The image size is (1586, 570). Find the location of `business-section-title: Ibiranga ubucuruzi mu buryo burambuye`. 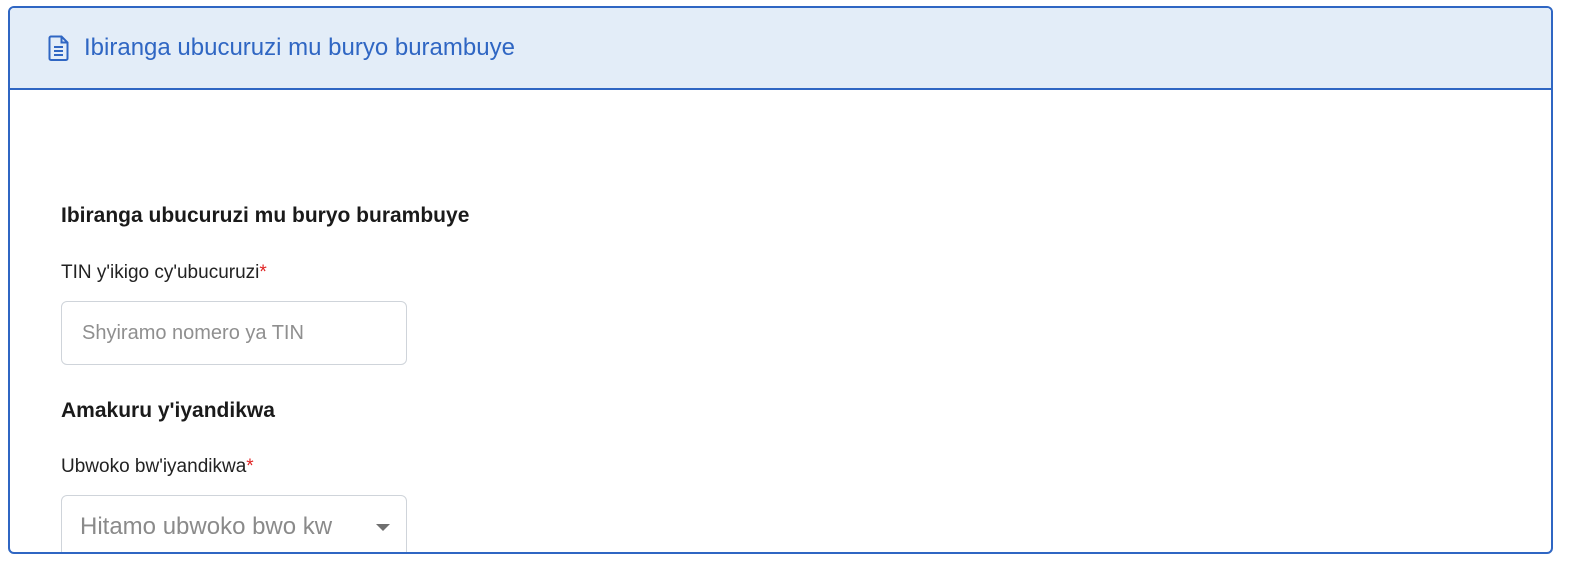

business-section-title: Ibiranga ubucuruzi mu buryo burambuye is located at coordinates (265, 215).